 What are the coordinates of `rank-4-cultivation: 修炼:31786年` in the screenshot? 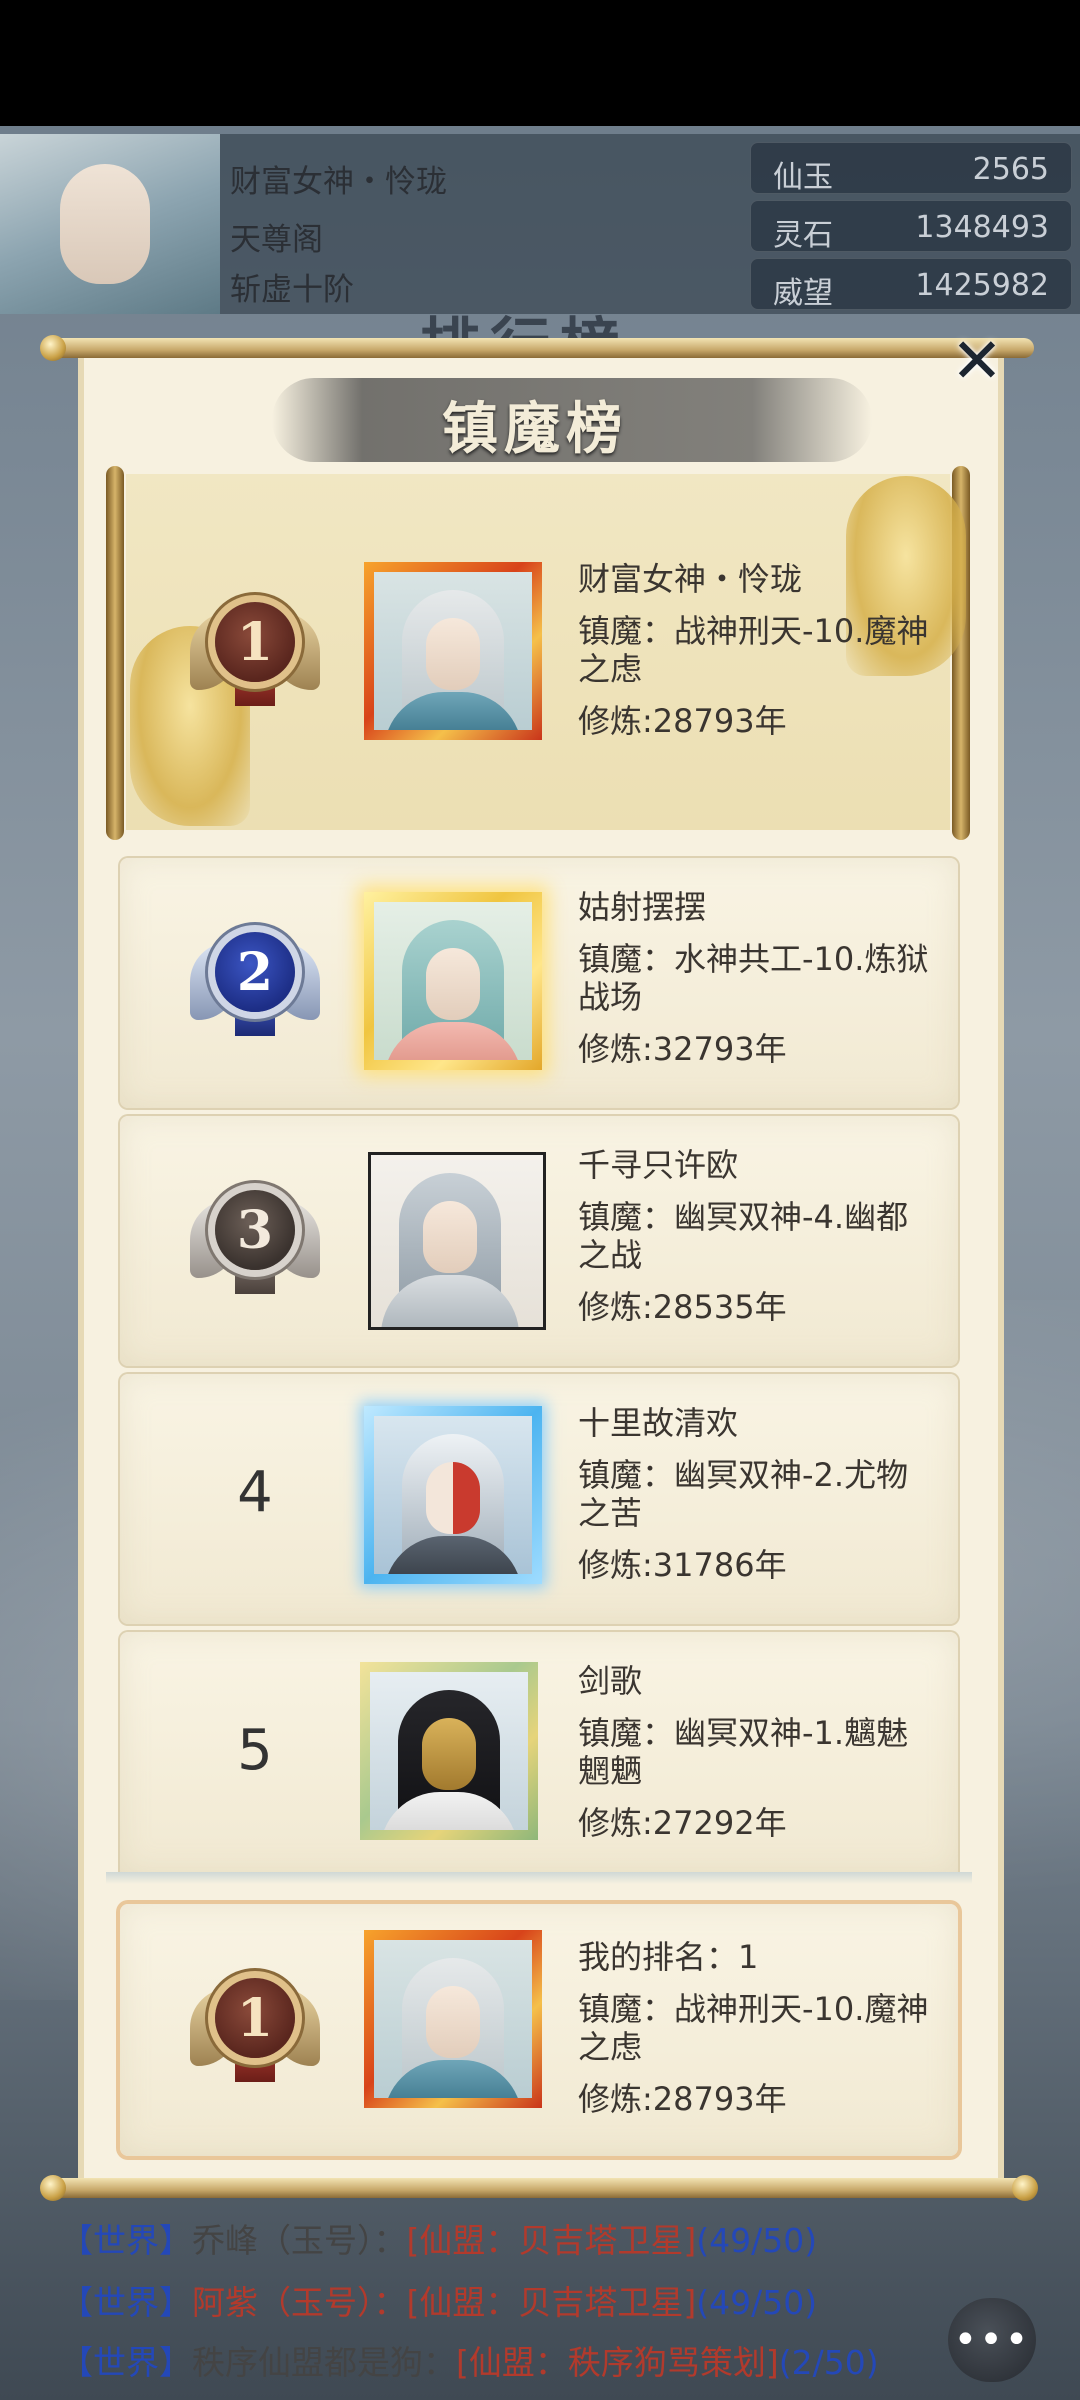 It's located at (682, 1565).